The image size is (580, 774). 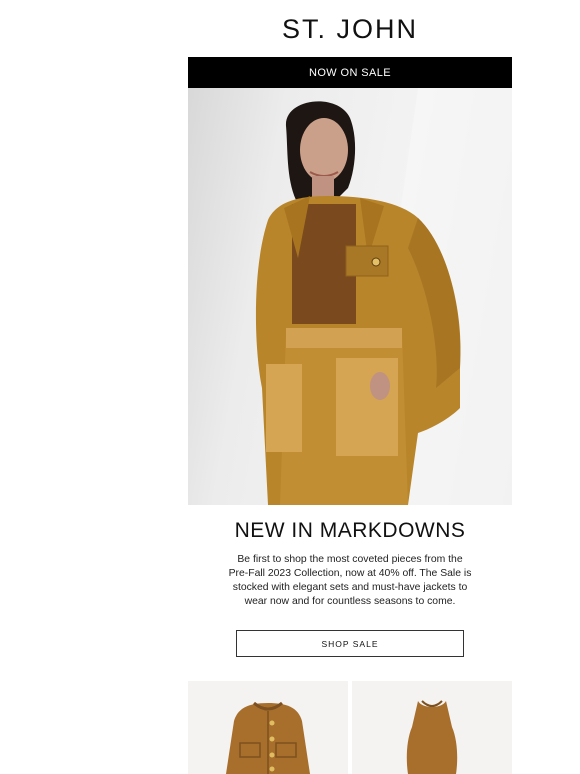 What do you see at coordinates (350, 29) in the screenshot?
I see `brand-logo: ST. JOHN` at bounding box center [350, 29].